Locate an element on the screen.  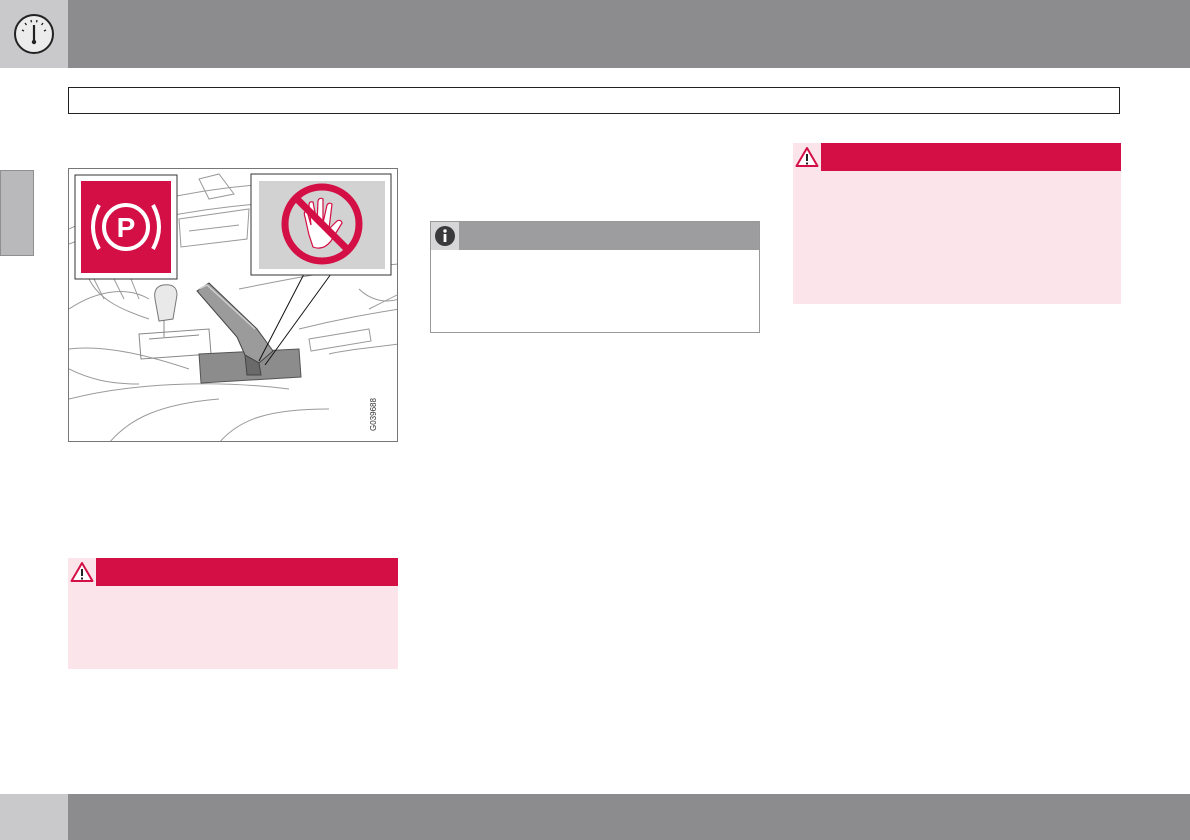
figure-code: G039688 is located at coordinates (373, 414).